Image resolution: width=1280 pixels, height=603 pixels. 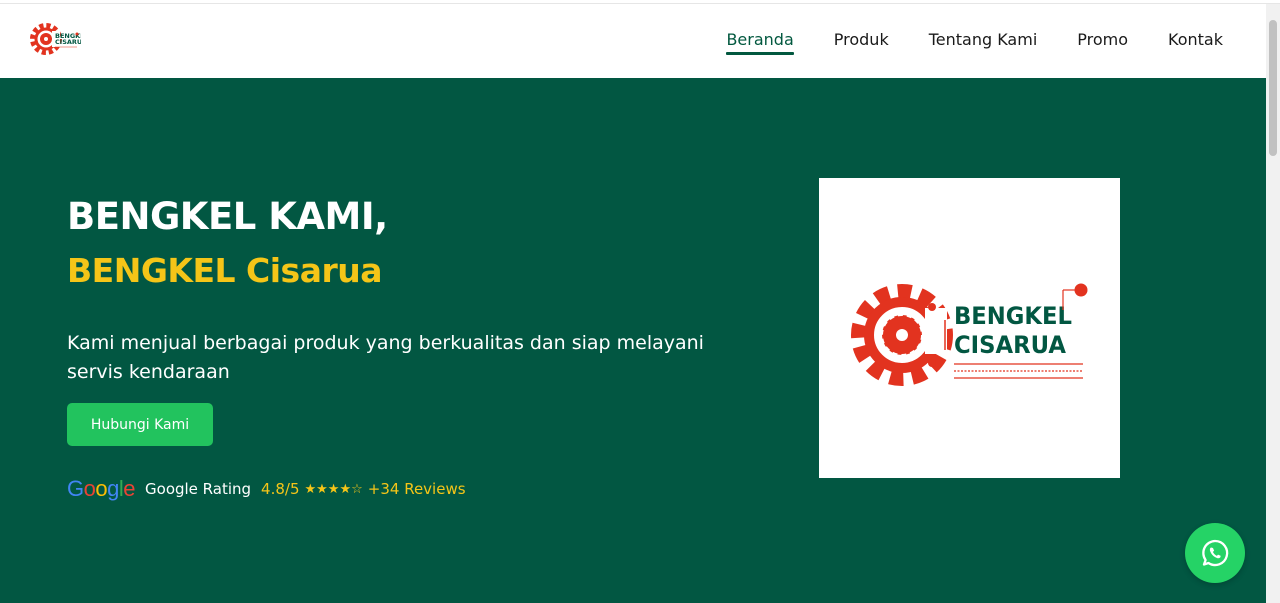 I want to click on hero-subtitle: BENGKEL Cisarua, so click(x=225, y=270).